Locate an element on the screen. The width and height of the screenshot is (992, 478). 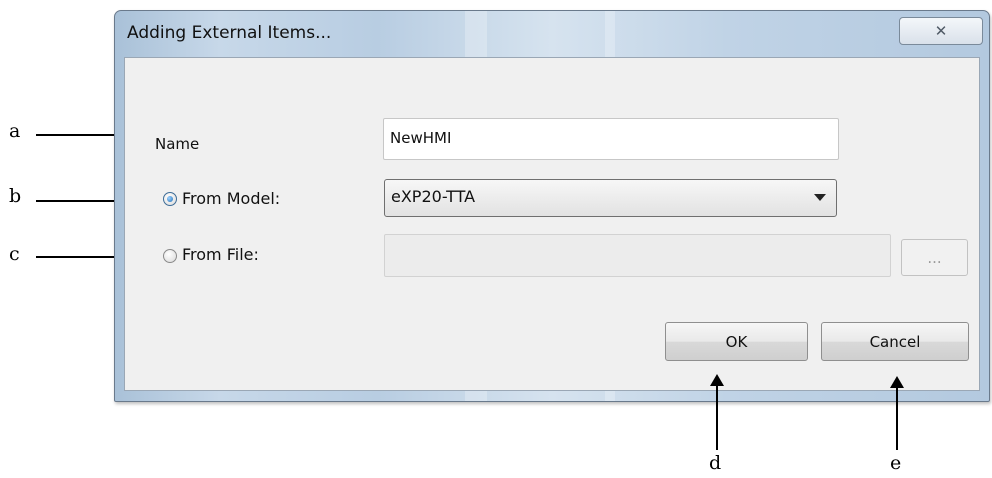
annotation-e: e is located at coordinates (896, 463).